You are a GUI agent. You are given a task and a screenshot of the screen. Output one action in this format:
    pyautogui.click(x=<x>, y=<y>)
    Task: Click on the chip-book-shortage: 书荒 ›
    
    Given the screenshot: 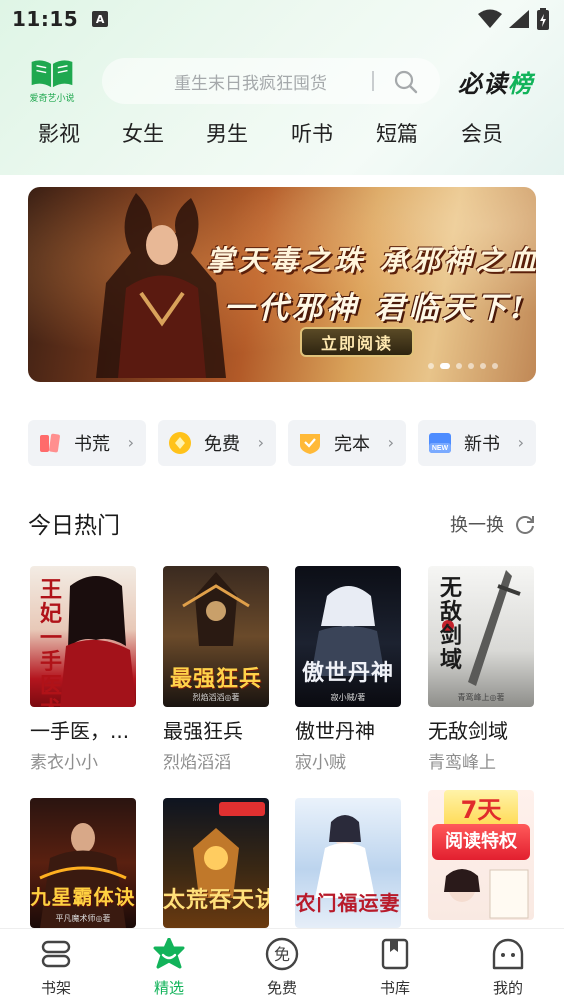 What is the action you would take?
    pyautogui.click(x=87, y=443)
    